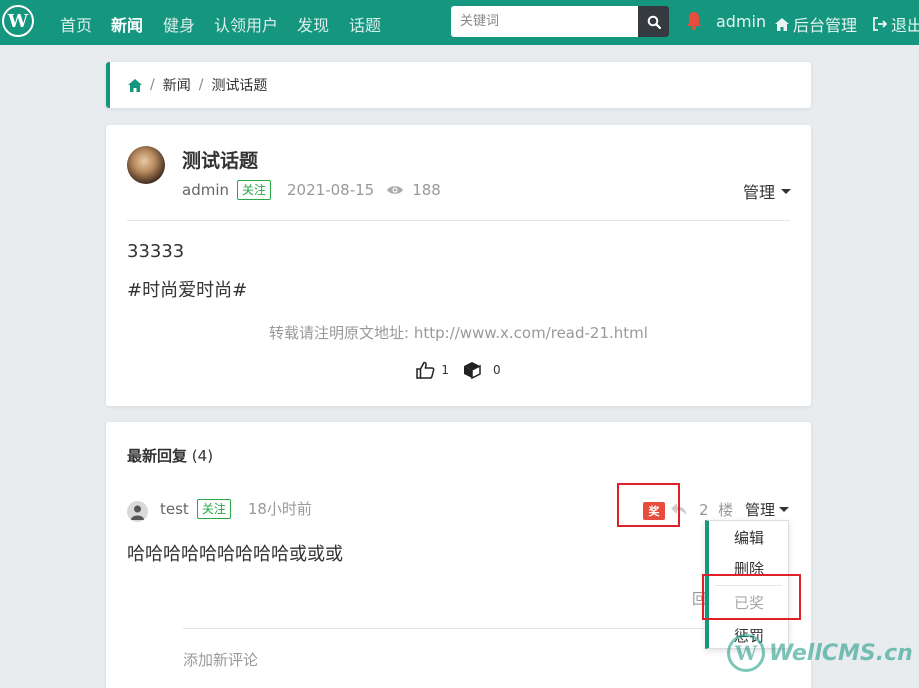 This screenshot has width=919, height=688. I want to click on nav-admin: 后台管理, so click(816, 24).